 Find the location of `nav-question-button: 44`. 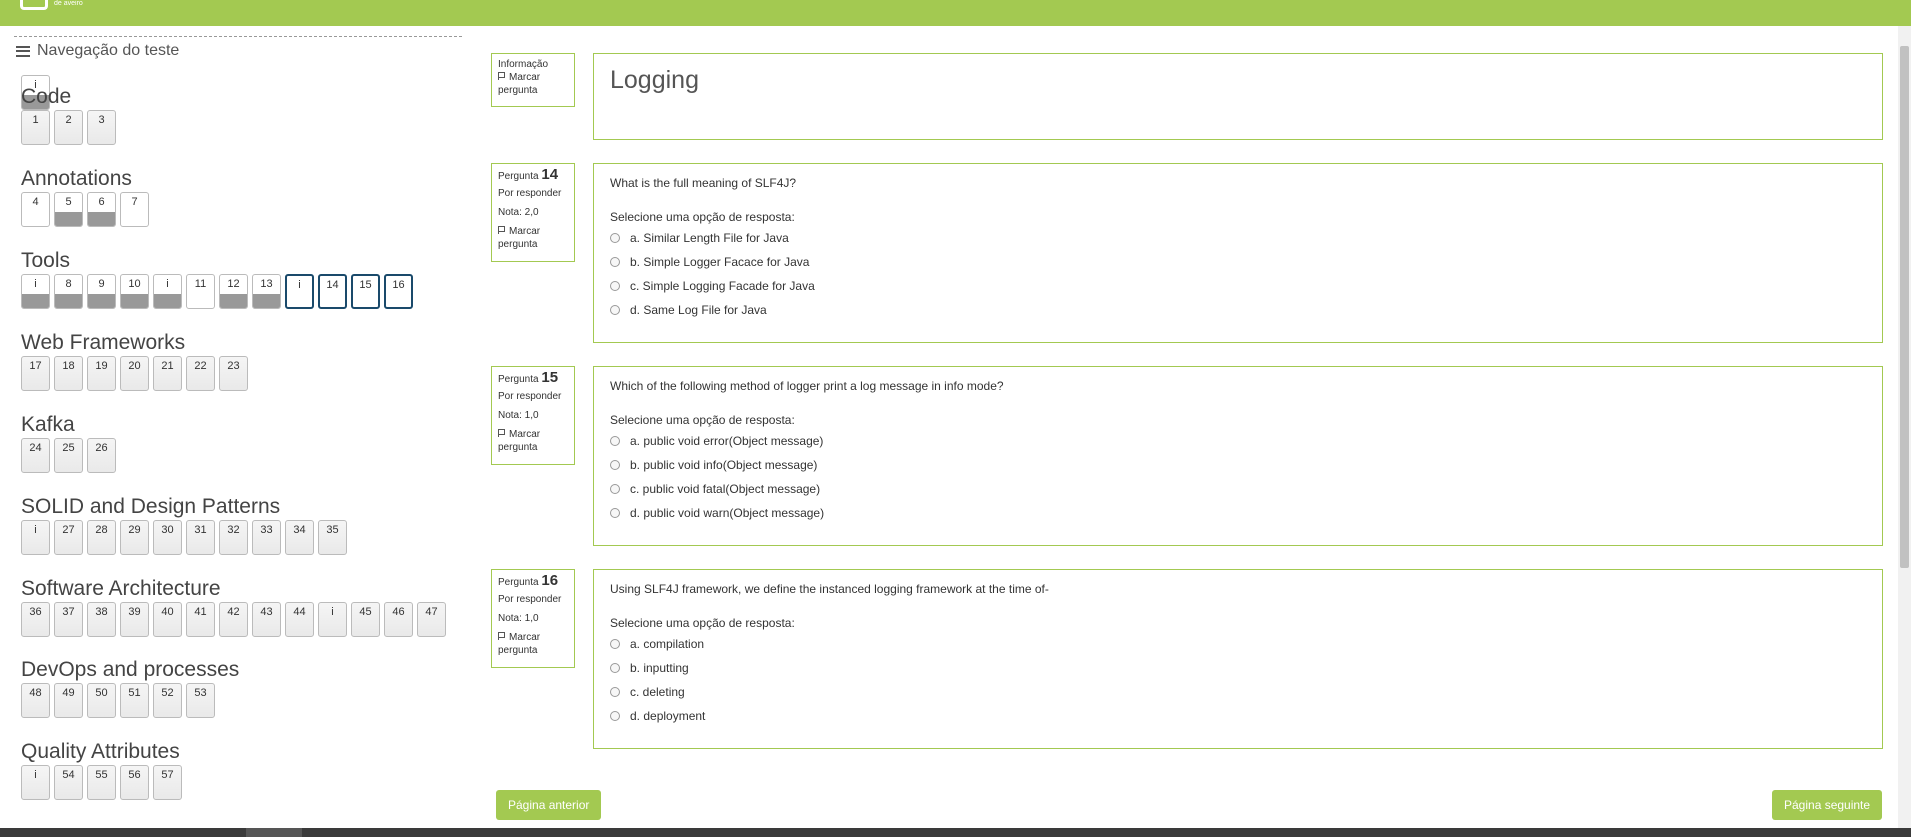

nav-question-button: 44 is located at coordinates (299, 619).